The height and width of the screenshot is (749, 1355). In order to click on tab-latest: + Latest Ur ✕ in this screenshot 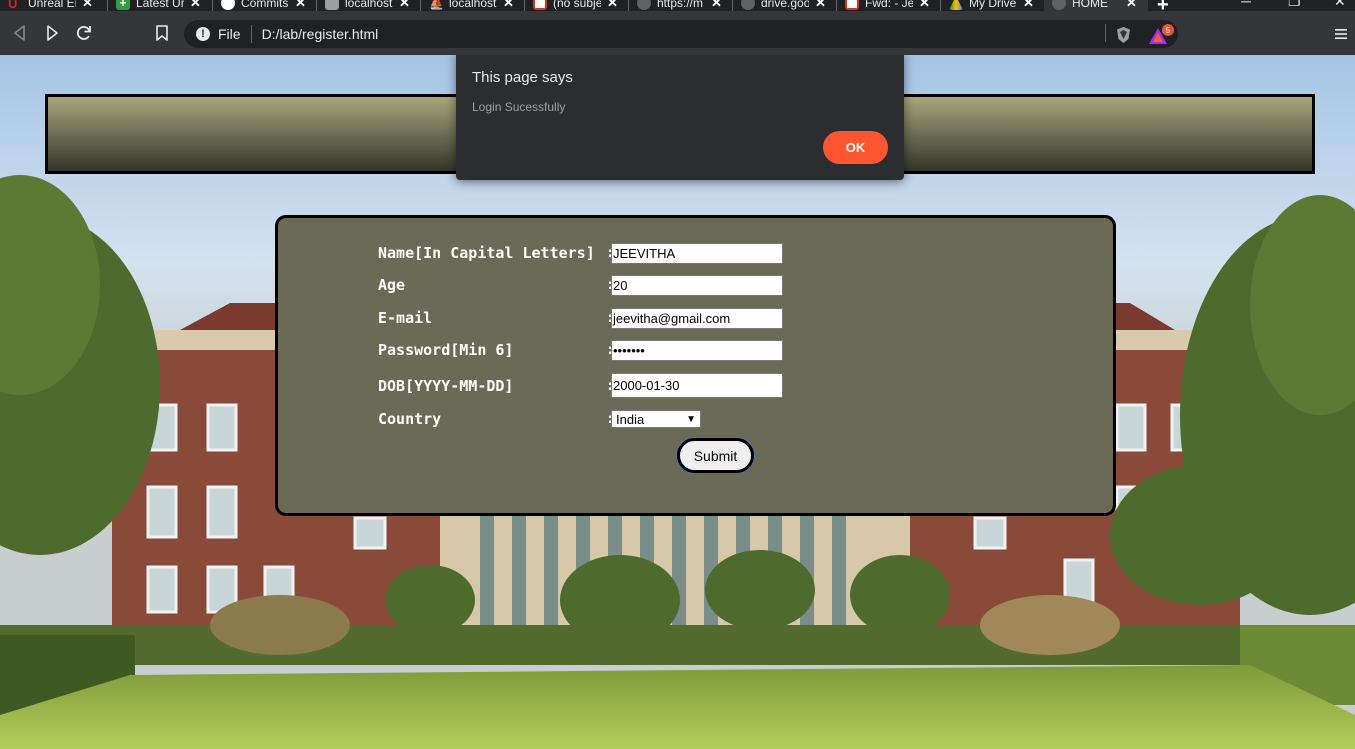, I will do `click(160, 5)`.